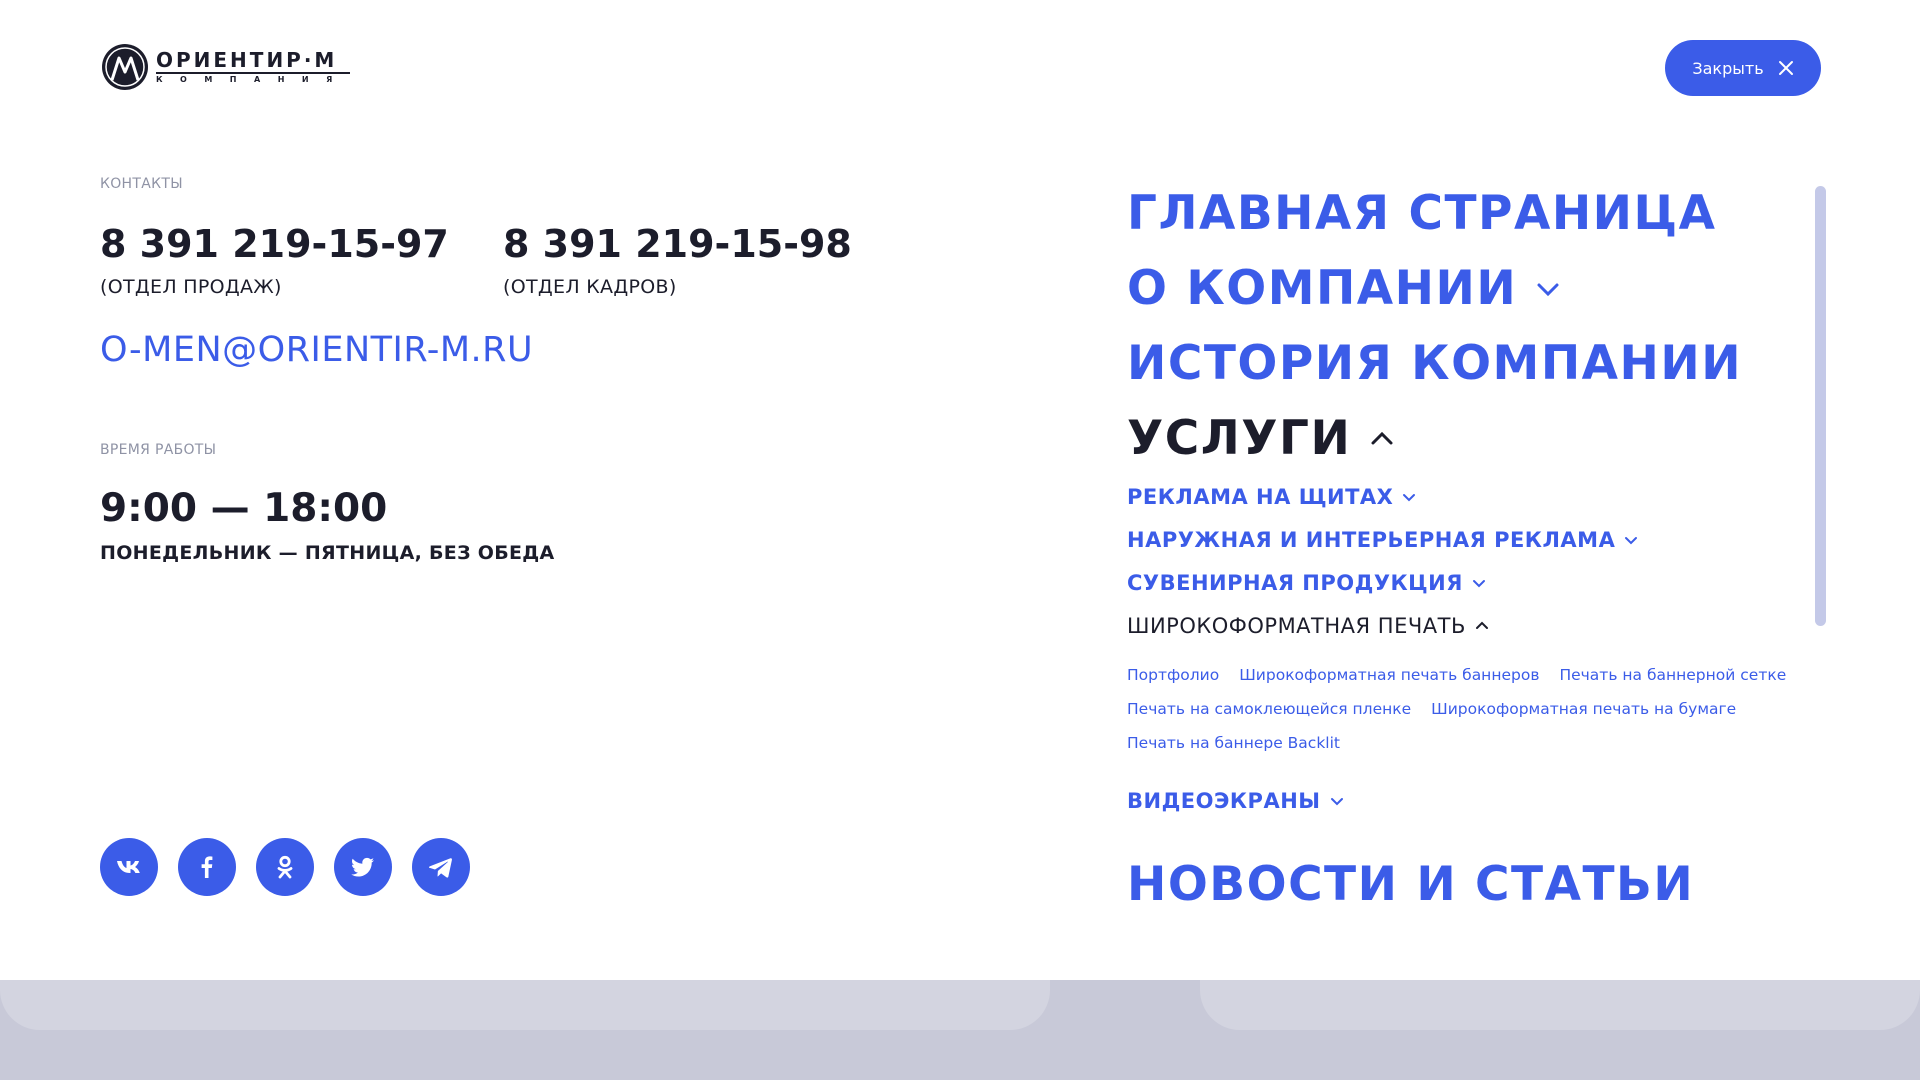  Describe the element at coordinates (274, 244) in the screenshot. I see `phone-sales: 8 391 219-15-97` at that location.